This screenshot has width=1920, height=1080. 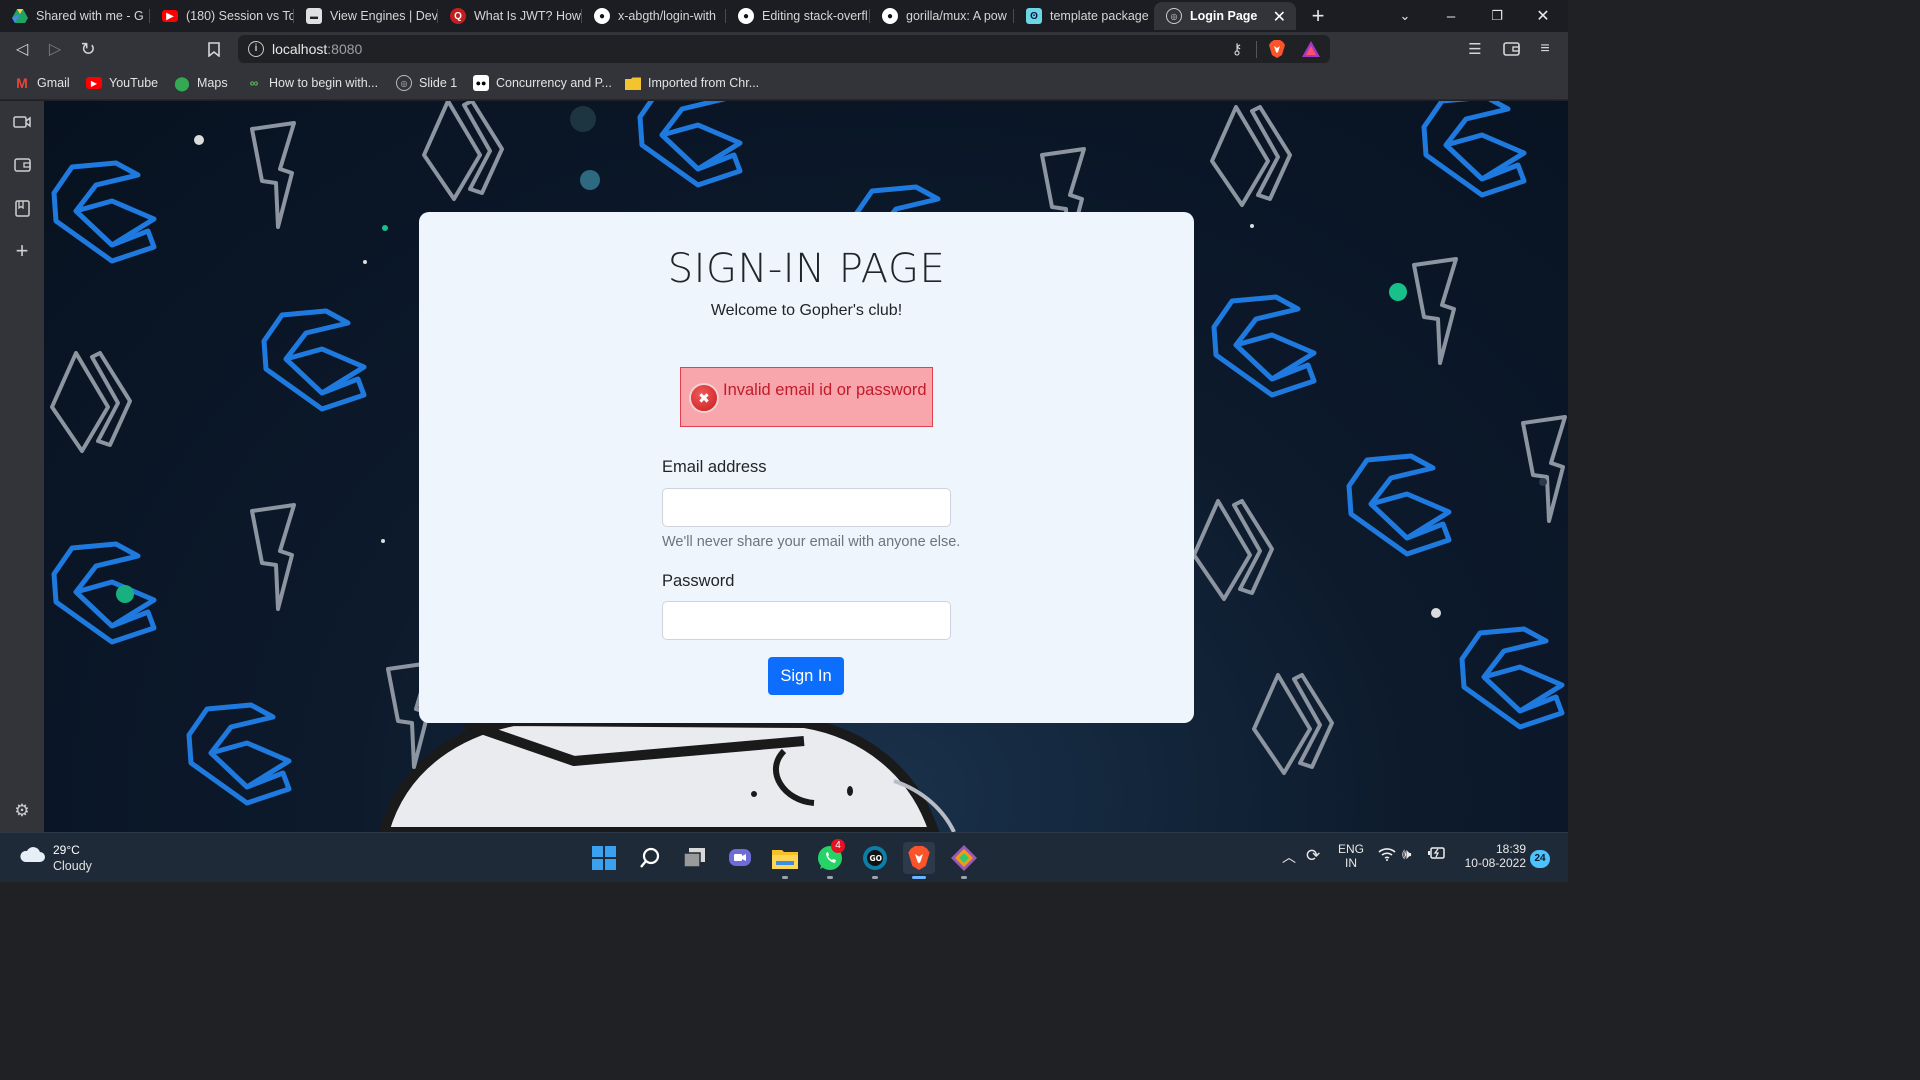 What do you see at coordinates (1405, 16) in the screenshot?
I see `tab-search-chevron-icon: ⌄` at bounding box center [1405, 16].